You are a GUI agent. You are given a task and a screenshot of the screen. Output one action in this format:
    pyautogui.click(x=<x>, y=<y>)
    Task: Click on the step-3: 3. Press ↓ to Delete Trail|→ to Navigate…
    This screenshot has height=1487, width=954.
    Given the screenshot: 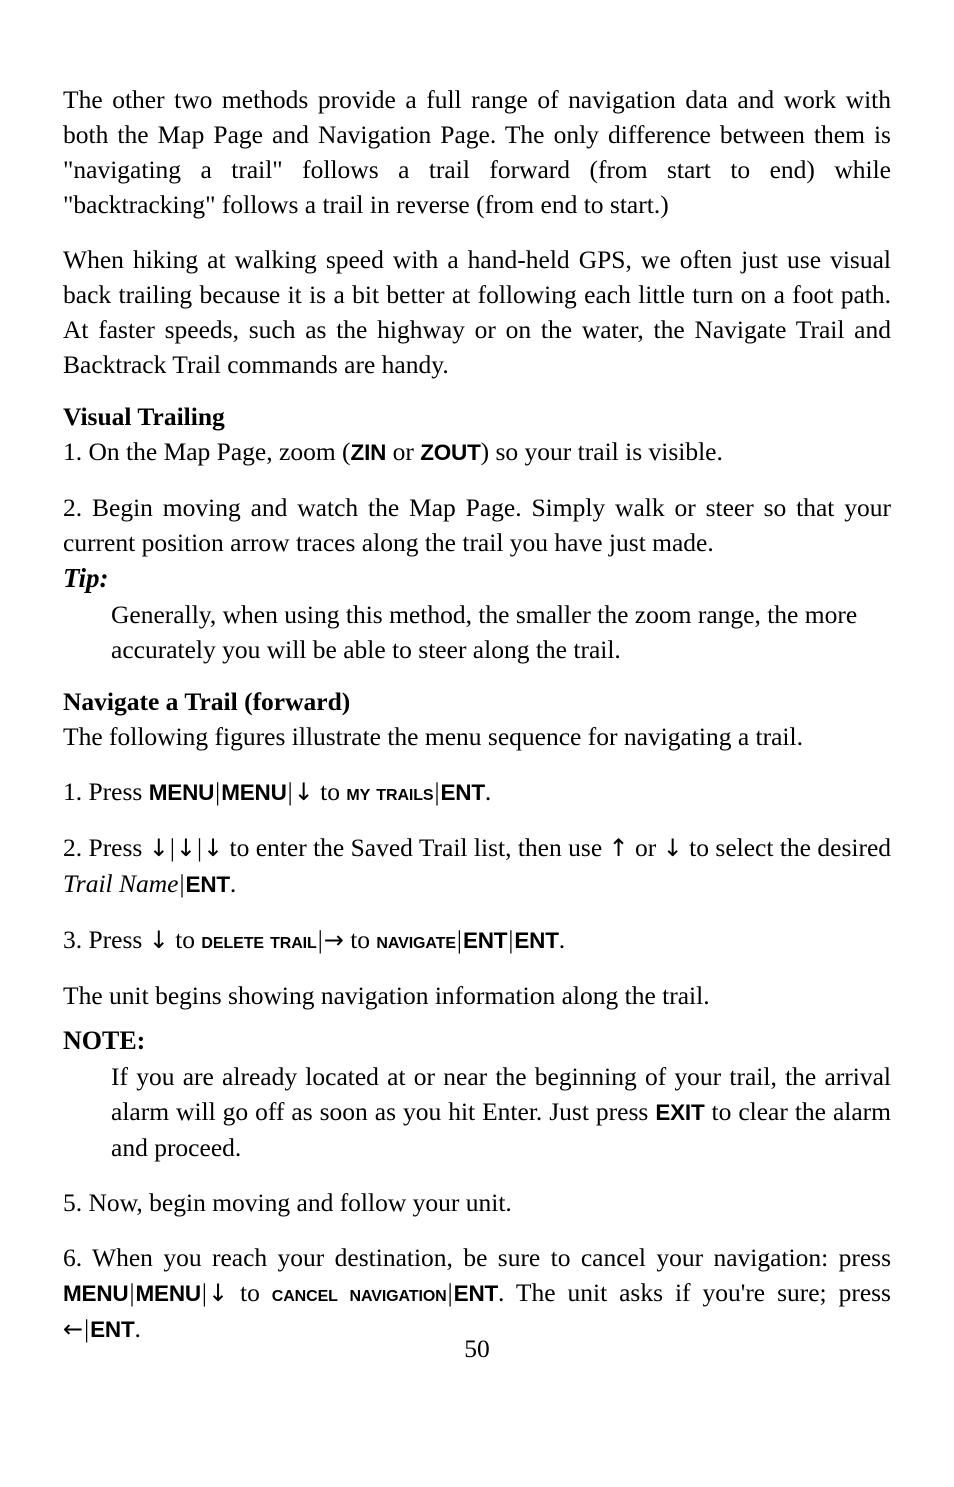 What is the action you would take?
    pyautogui.click(x=477, y=940)
    